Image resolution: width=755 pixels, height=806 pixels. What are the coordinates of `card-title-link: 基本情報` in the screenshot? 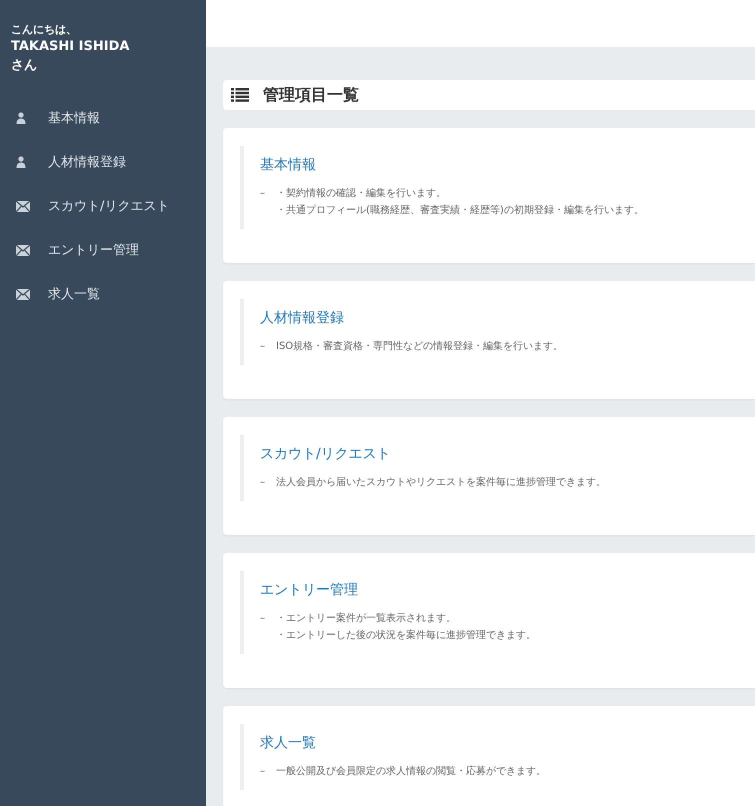 It's located at (507, 165).